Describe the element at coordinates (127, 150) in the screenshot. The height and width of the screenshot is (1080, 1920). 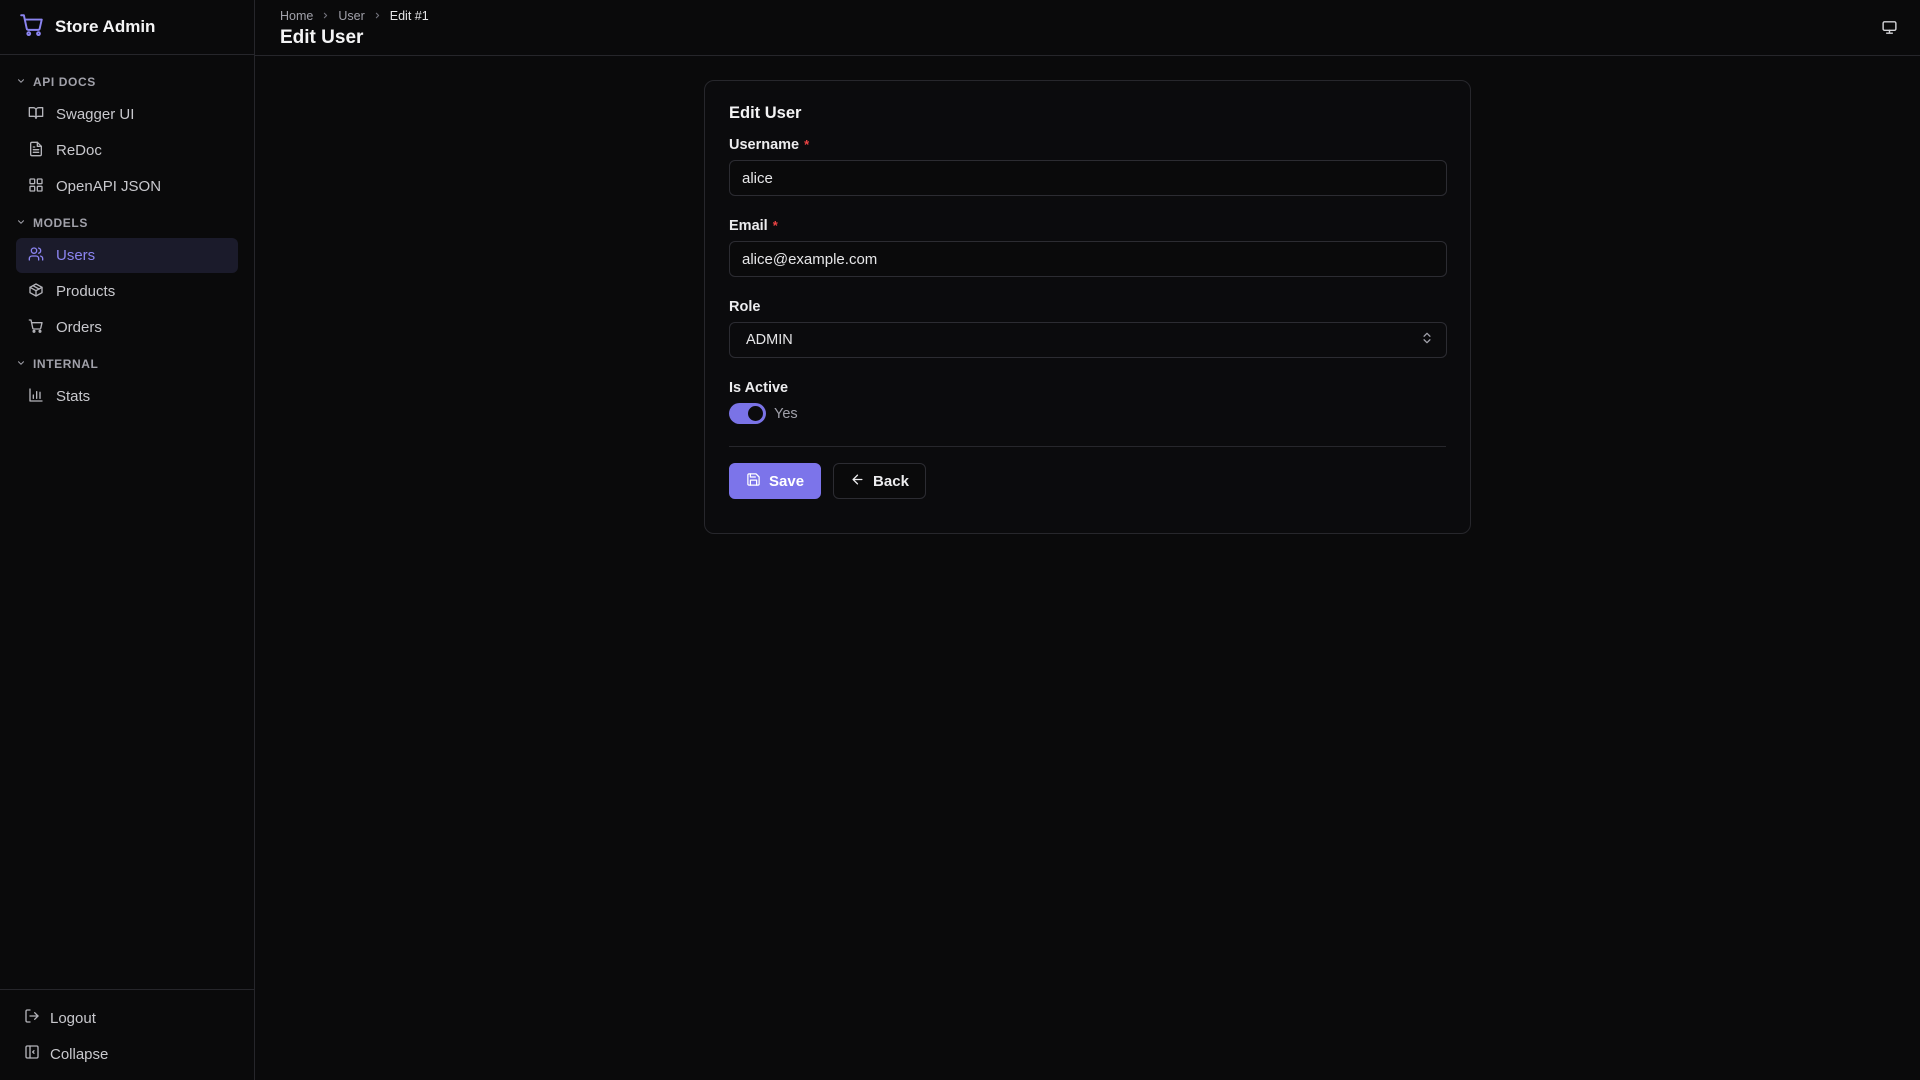
I see `sidebar-item-redoc: ReDoc` at that location.